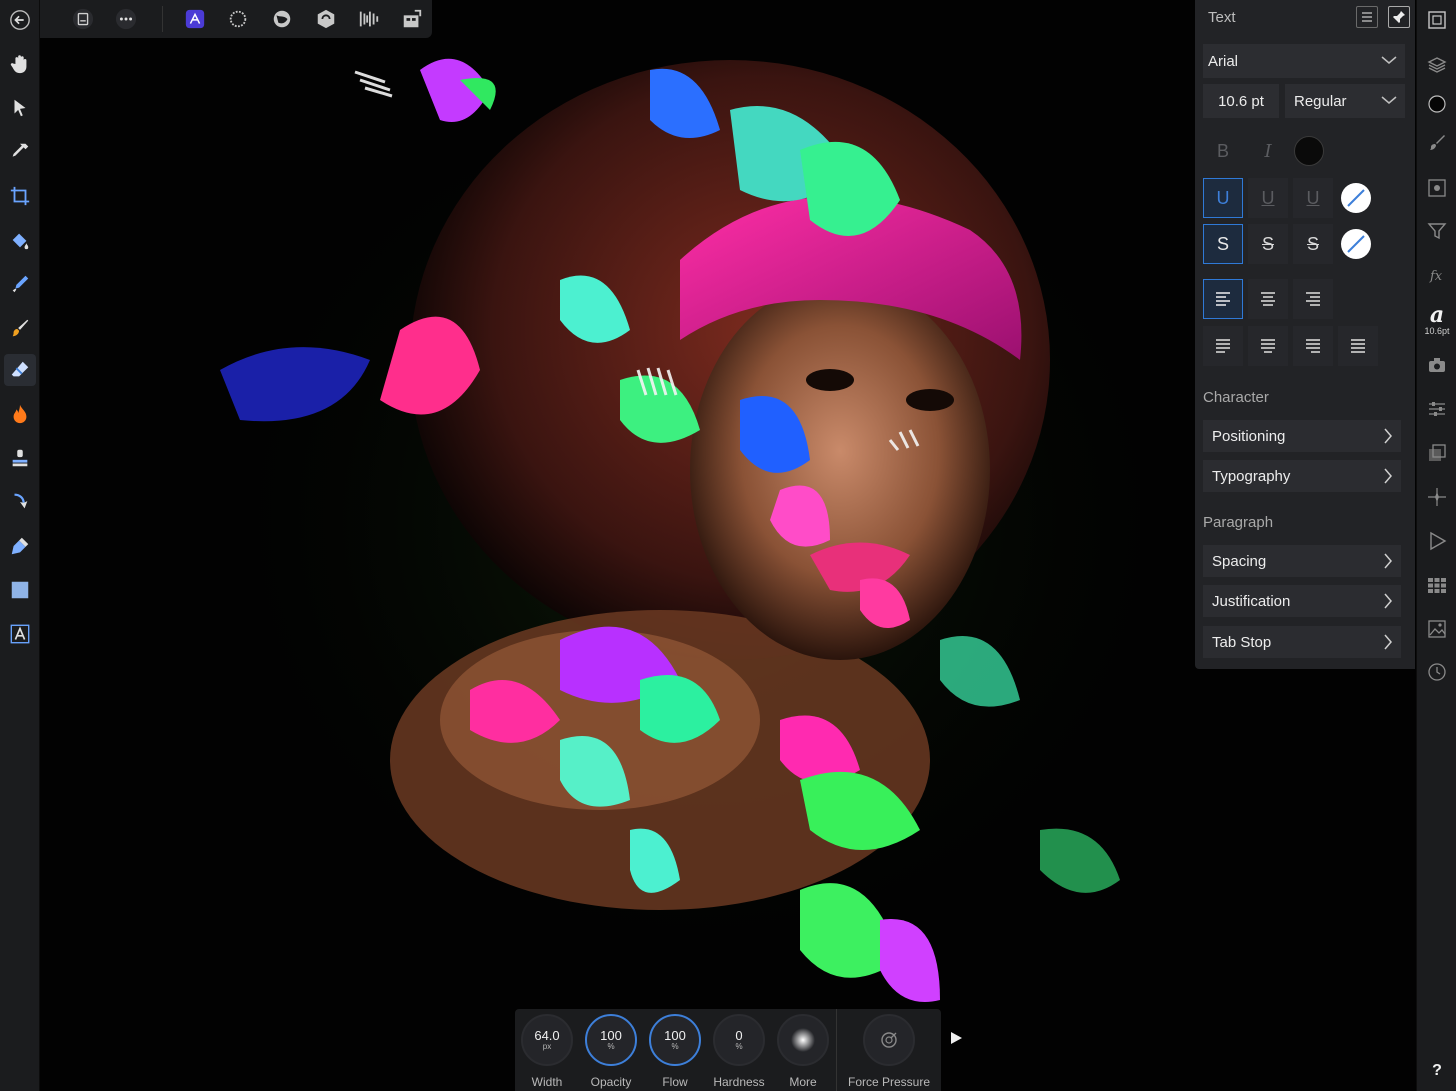  Describe the element at coordinates (1436, 1071) in the screenshot. I see `help-button: ?` at that location.